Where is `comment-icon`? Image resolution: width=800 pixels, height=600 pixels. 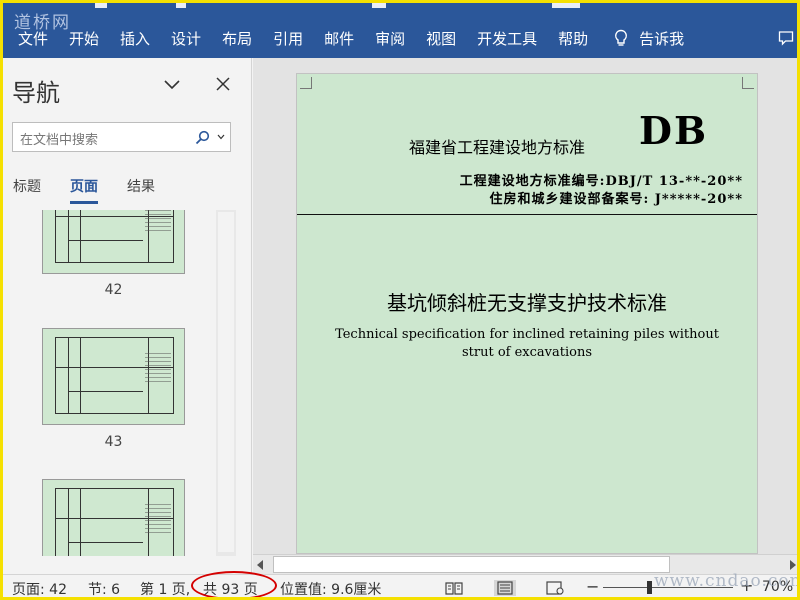
comment-icon is located at coordinates (786, 38).